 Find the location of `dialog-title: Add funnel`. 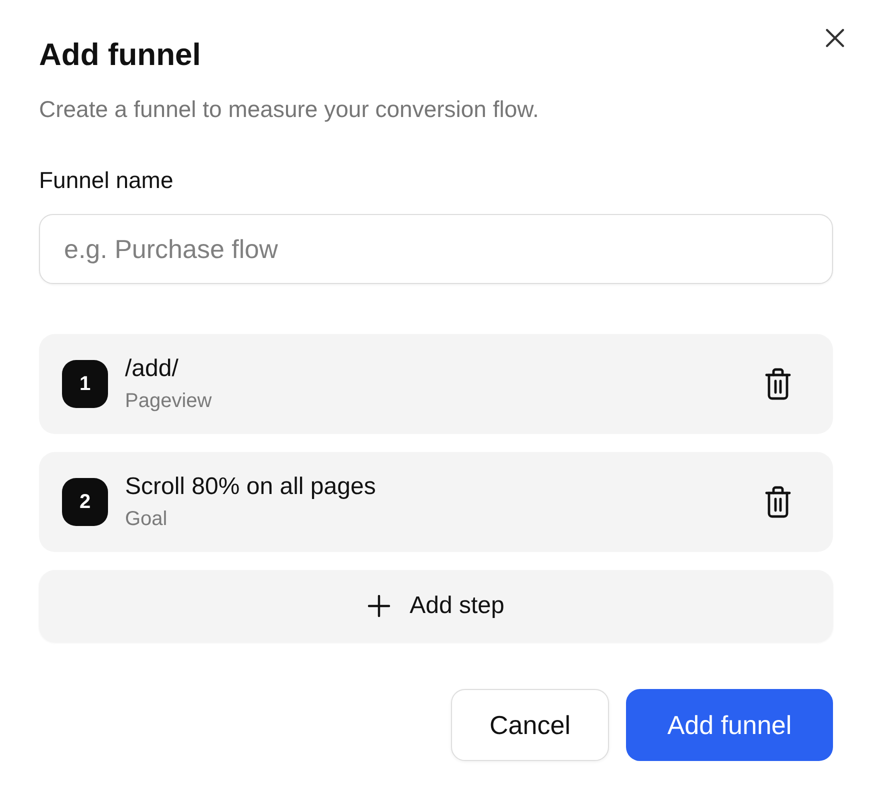

dialog-title: Add funnel is located at coordinates (120, 55).